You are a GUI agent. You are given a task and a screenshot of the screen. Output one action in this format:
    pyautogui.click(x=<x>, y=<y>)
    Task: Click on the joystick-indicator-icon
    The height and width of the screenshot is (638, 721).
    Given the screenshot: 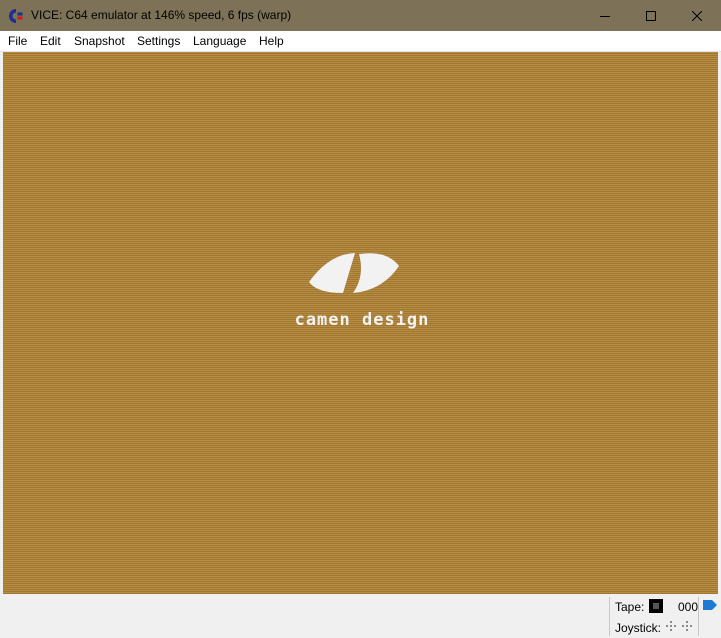 What is the action you would take?
    pyautogui.click(x=680, y=626)
    